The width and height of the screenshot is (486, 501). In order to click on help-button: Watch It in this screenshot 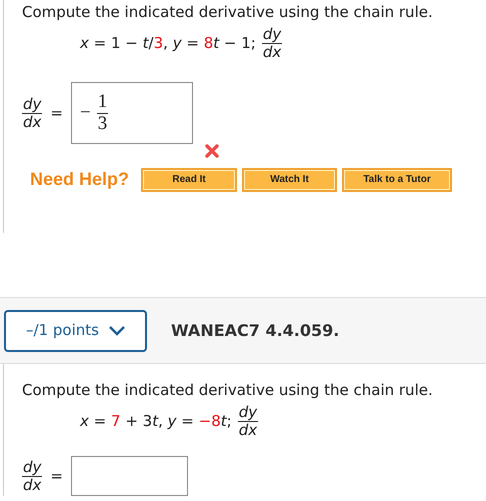, I will do `click(290, 180)`.